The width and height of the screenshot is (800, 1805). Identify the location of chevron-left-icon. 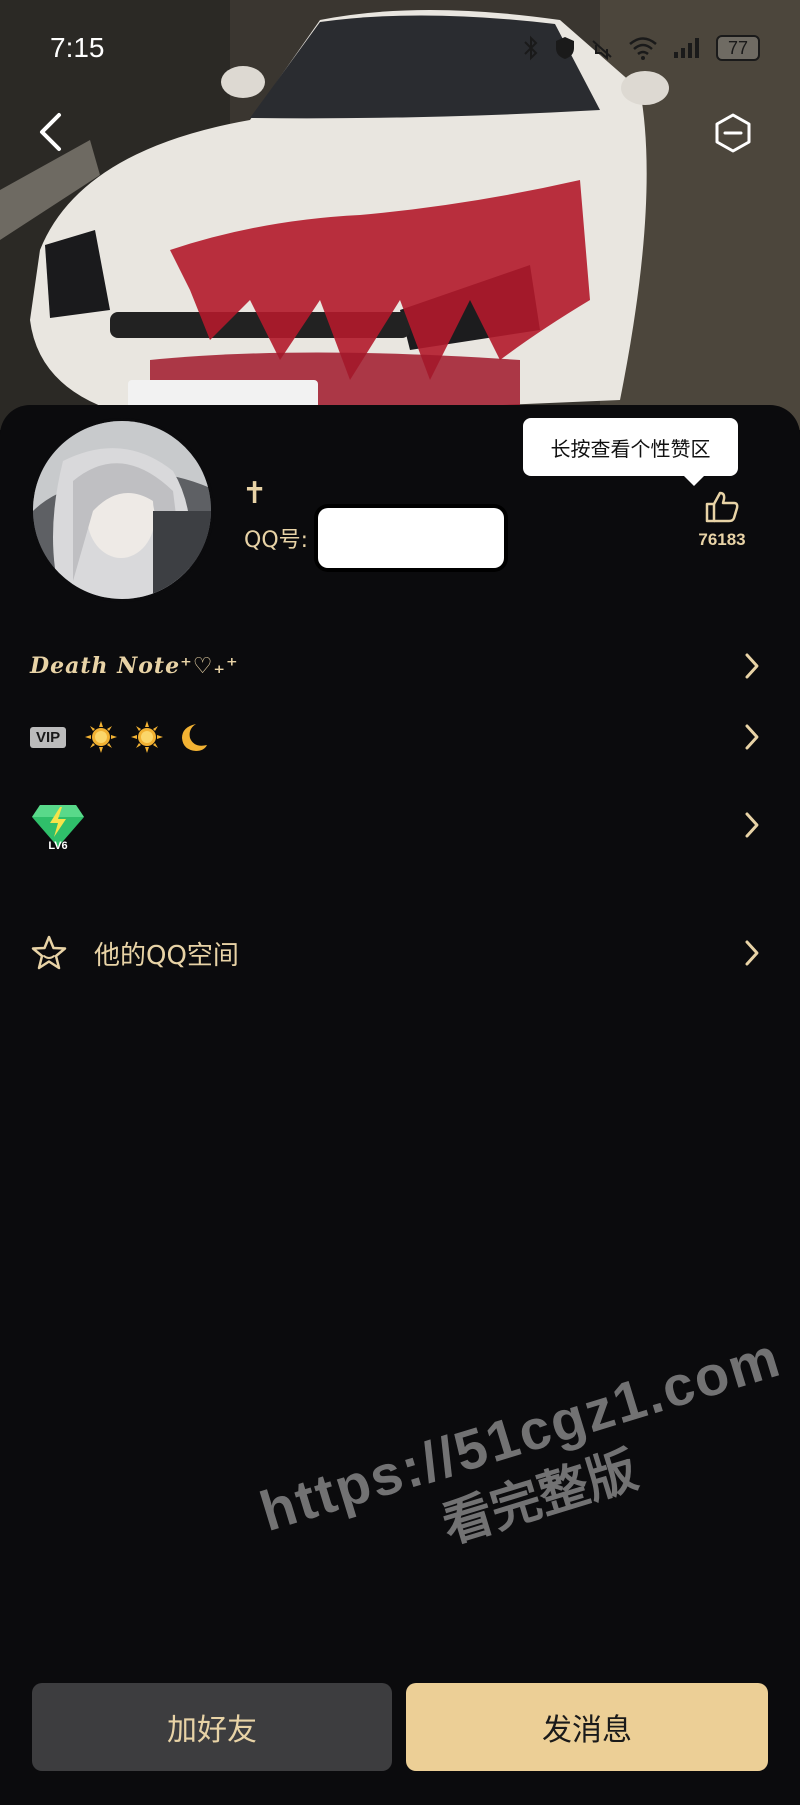
(50, 132).